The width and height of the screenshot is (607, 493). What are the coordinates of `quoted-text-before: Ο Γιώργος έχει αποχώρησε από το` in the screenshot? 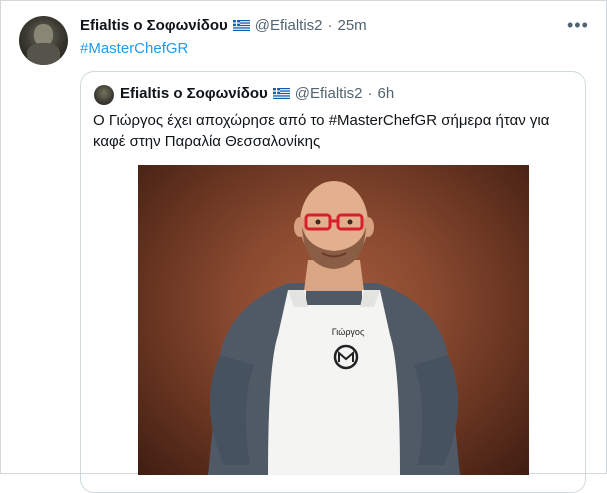 It's located at (211, 120).